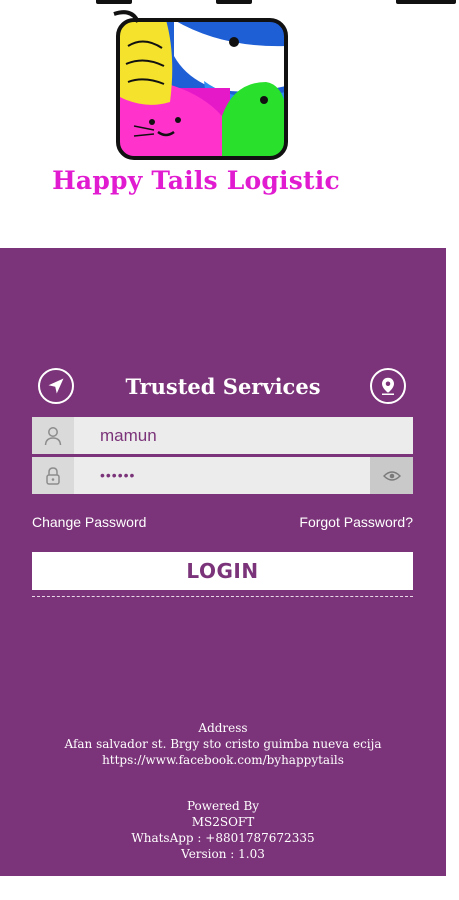 Image resolution: width=459 pixels, height=900 pixels. I want to click on username-field: mamun, so click(222, 435).